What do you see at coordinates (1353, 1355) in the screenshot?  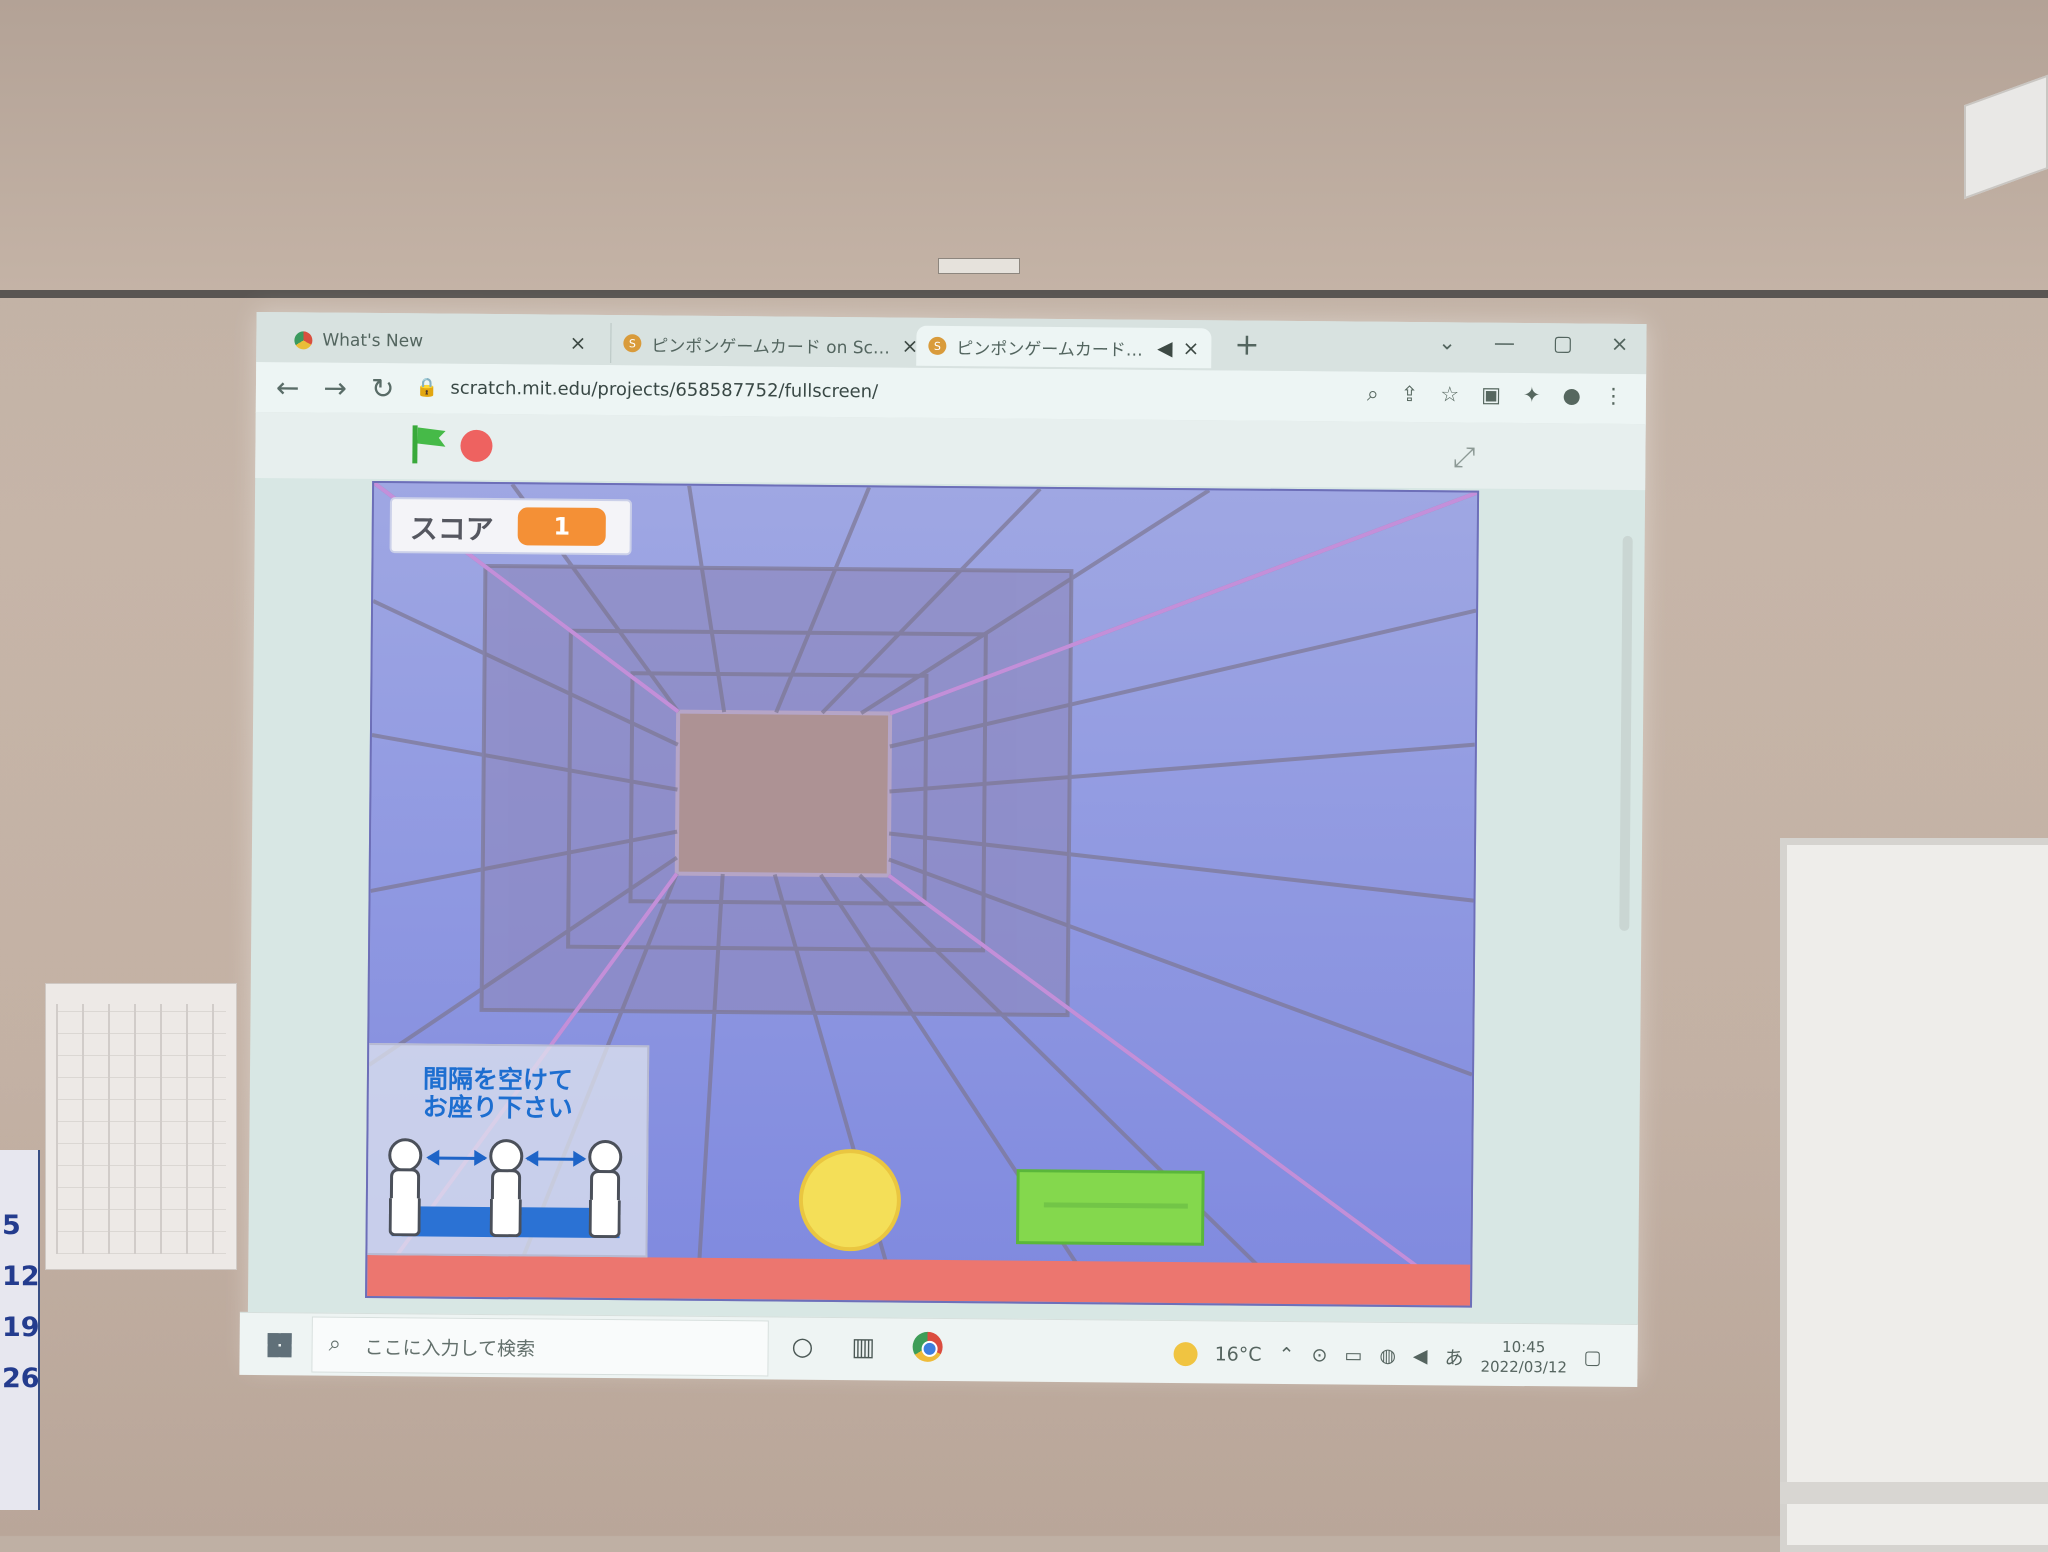 I see `battery-icon: ▭` at bounding box center [1353, 1355].